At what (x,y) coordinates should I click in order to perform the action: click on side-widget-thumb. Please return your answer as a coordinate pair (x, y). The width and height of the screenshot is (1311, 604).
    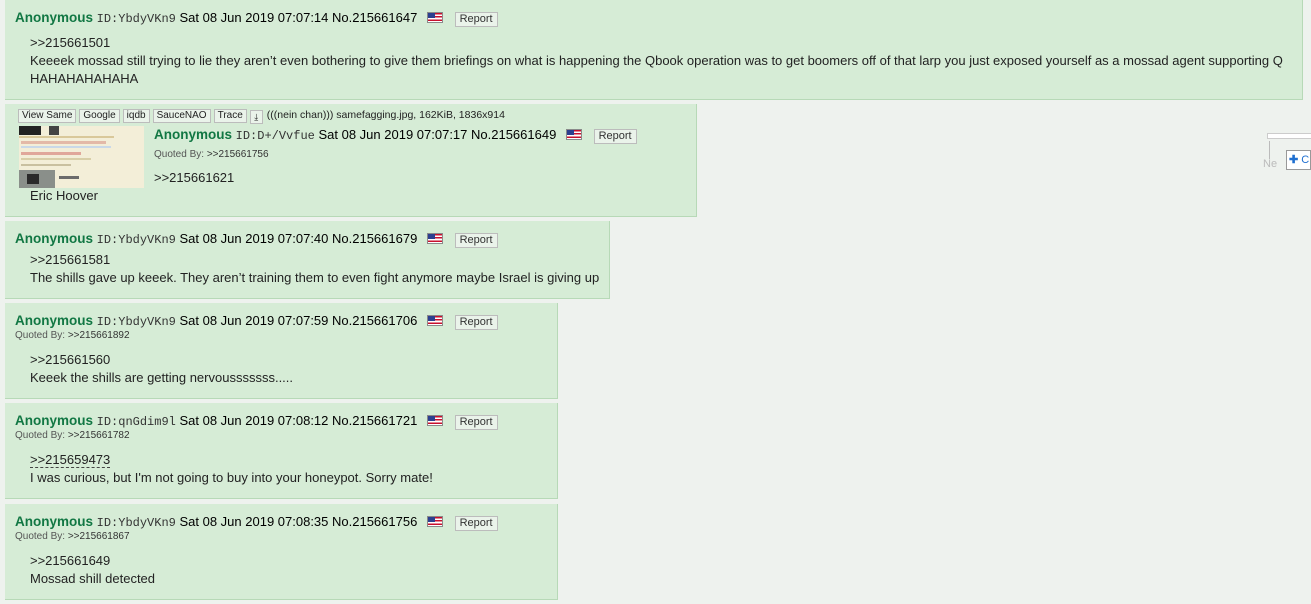
    Looking at the image, I should click on (1289, 136).